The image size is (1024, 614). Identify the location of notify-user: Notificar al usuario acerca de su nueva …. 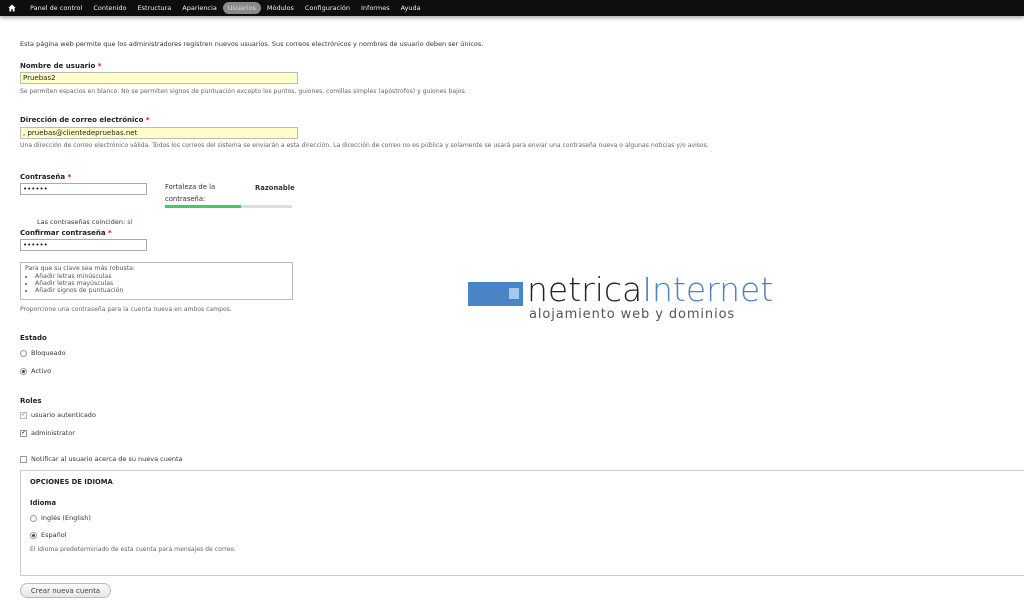
(101, 459).